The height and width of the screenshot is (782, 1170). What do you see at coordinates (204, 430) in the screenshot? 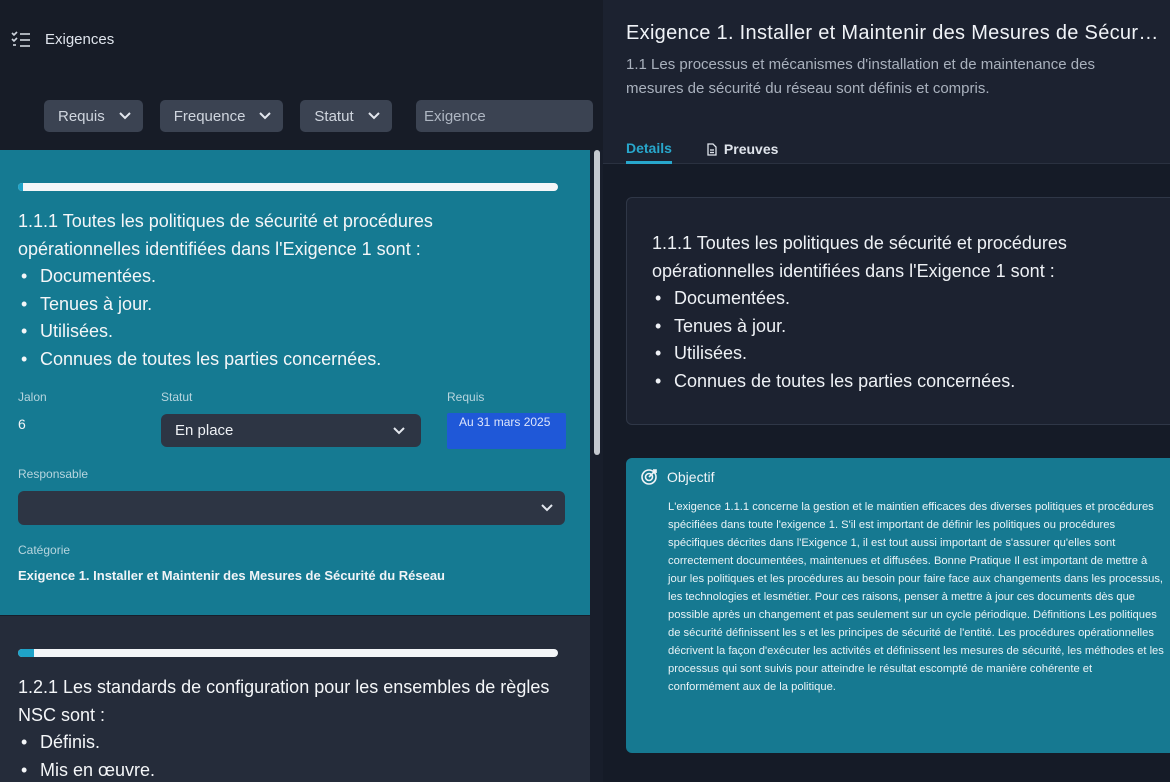
I see `statut-select-value: En place` at bounding box center [204, 430].